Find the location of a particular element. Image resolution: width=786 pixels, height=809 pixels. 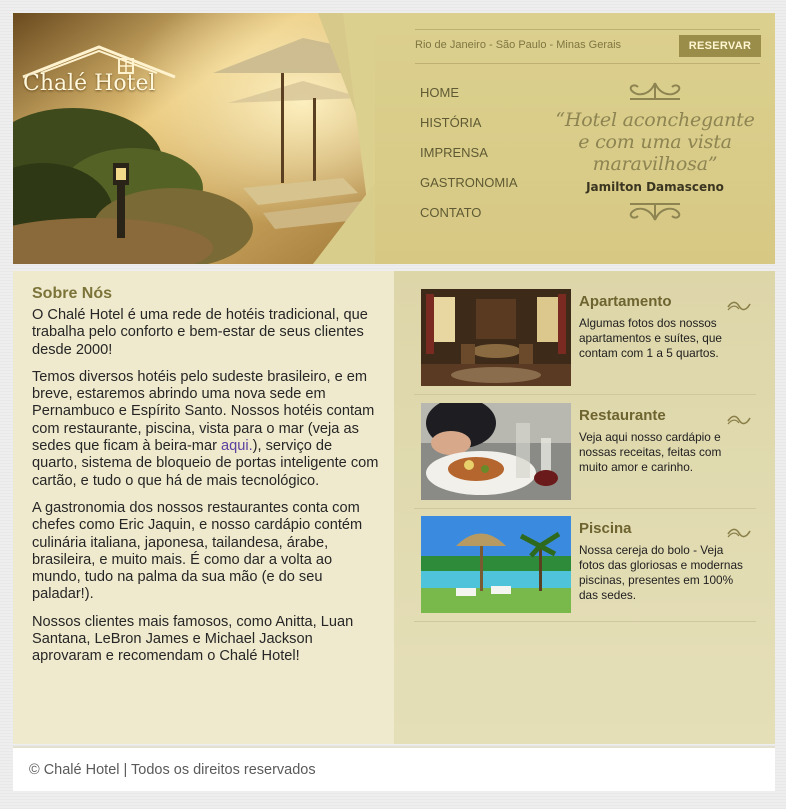

card-title: Restaurante is located at coordinates (622, 415).